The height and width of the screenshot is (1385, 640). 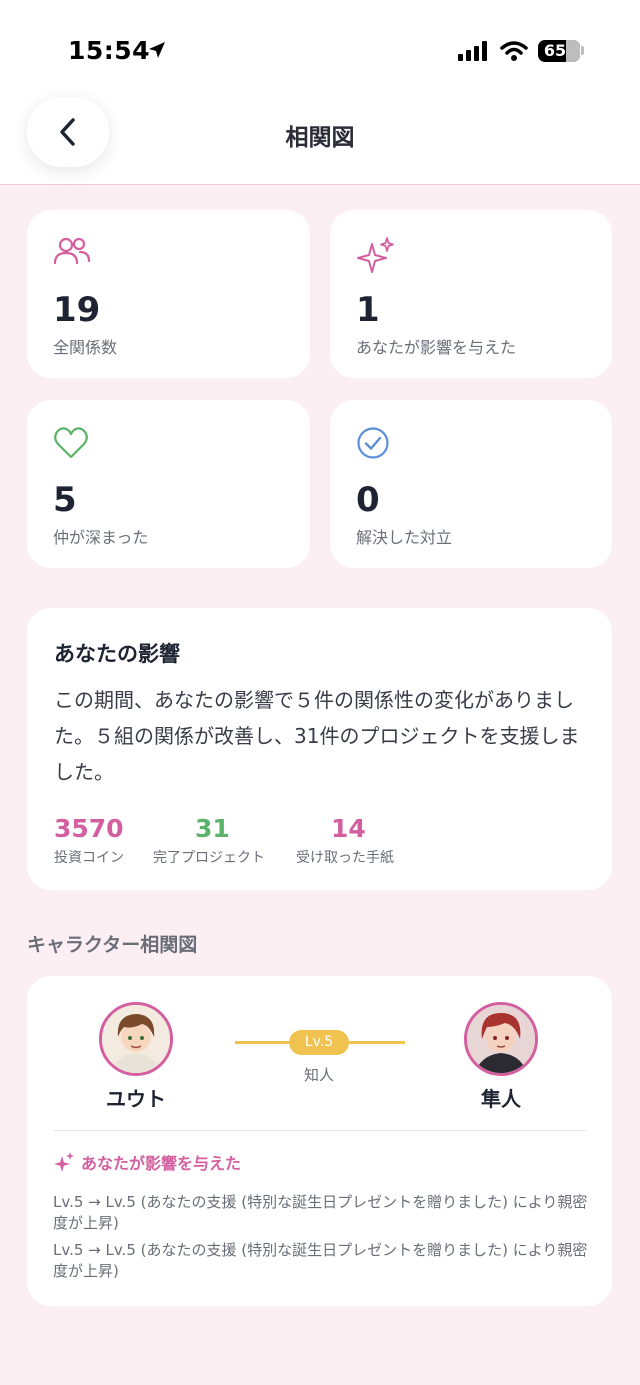 I want to click on cellular-signal-icon, so click(x=472, y=51).